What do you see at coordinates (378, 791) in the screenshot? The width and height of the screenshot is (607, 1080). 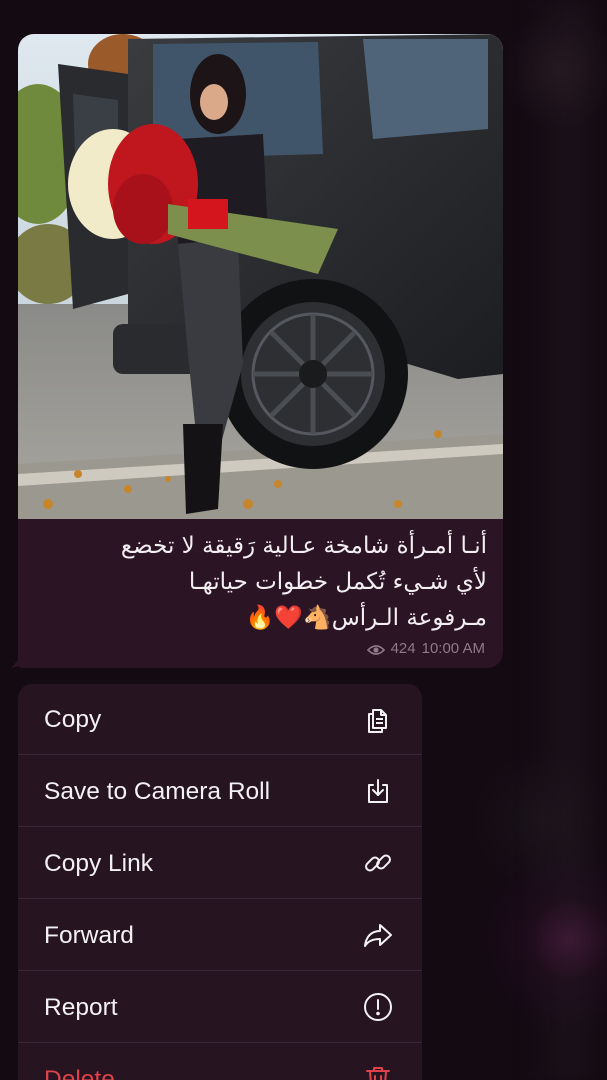 I see `save-download-icon` at bounding box center [378, 791].